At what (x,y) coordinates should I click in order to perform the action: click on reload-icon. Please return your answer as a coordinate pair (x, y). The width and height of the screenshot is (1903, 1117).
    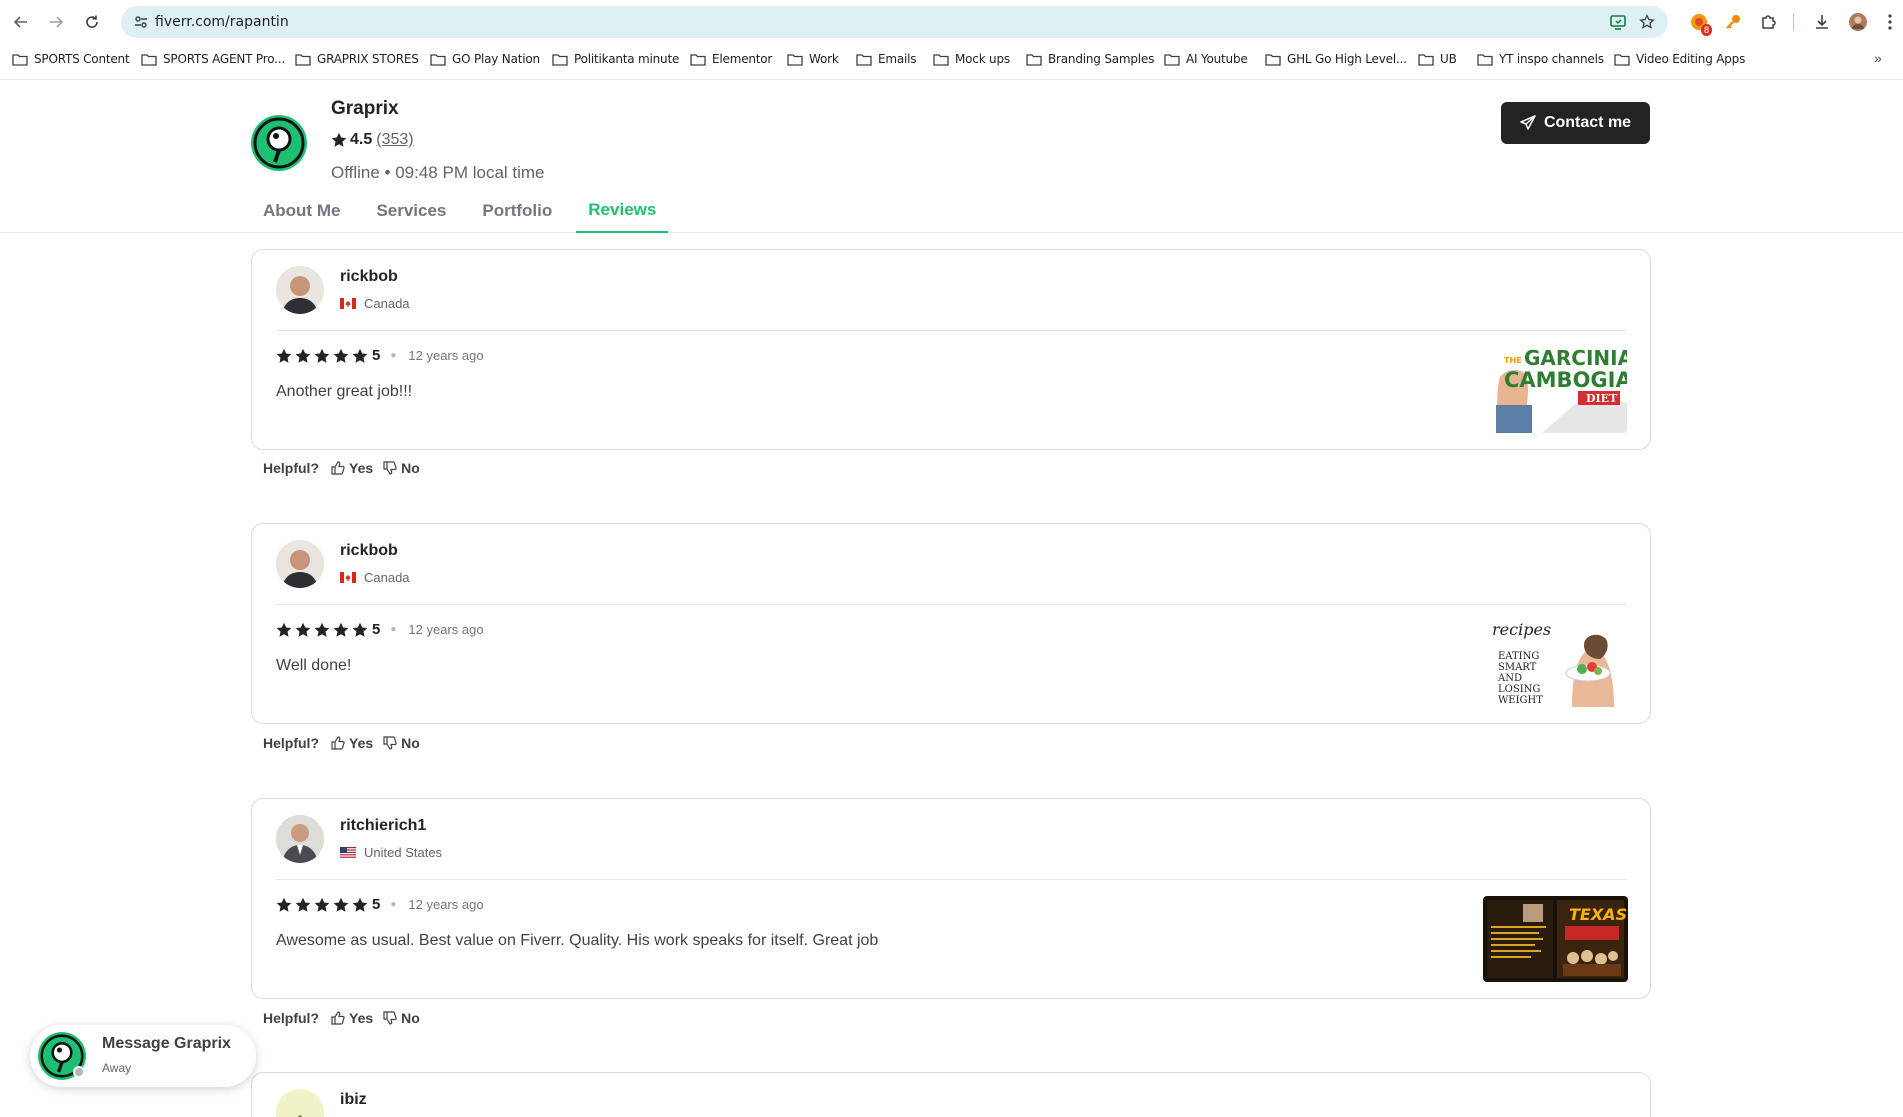
    Looking at the image, I should click on (92, 21).